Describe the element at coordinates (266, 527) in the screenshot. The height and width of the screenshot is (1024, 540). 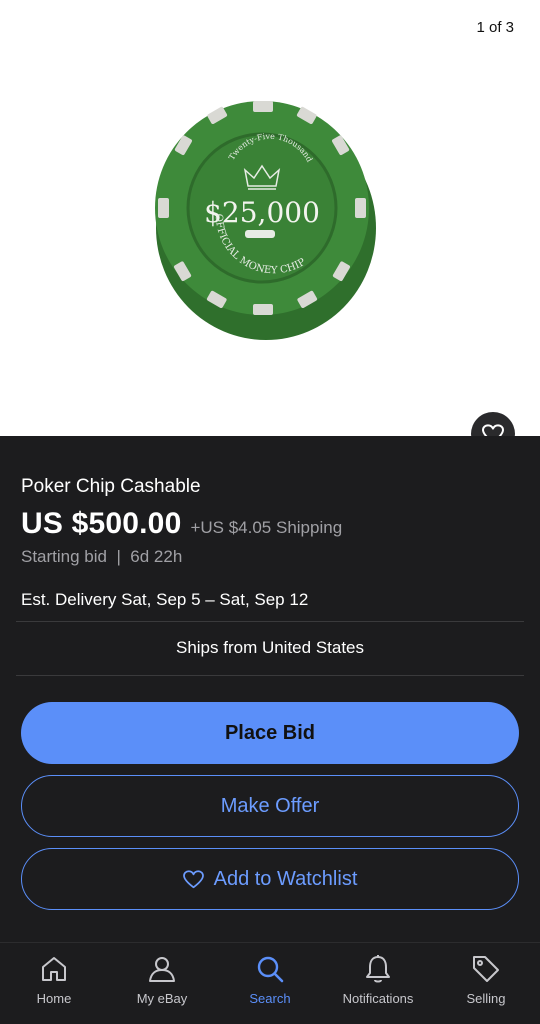
I see `shipping-cost: +US $4.05 Shipping` at that location.